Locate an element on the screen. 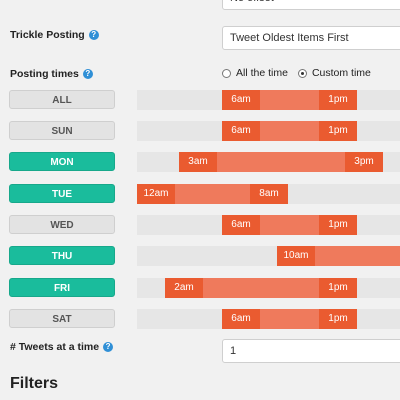 This screenshot has width=400, height=400. end-handle: 8am is located at coordinates (269, 194).